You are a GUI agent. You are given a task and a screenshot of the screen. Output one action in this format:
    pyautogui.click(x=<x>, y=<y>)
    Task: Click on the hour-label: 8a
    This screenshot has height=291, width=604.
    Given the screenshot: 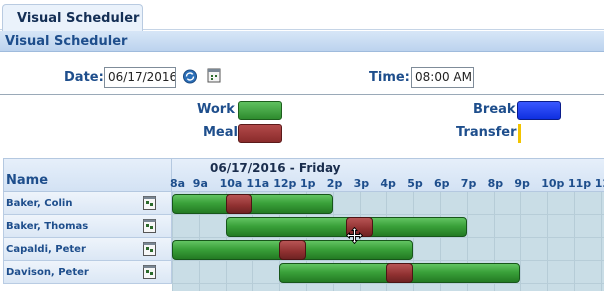 What is the action you would take?
    pyautogui.click(x=178, y=183)
    